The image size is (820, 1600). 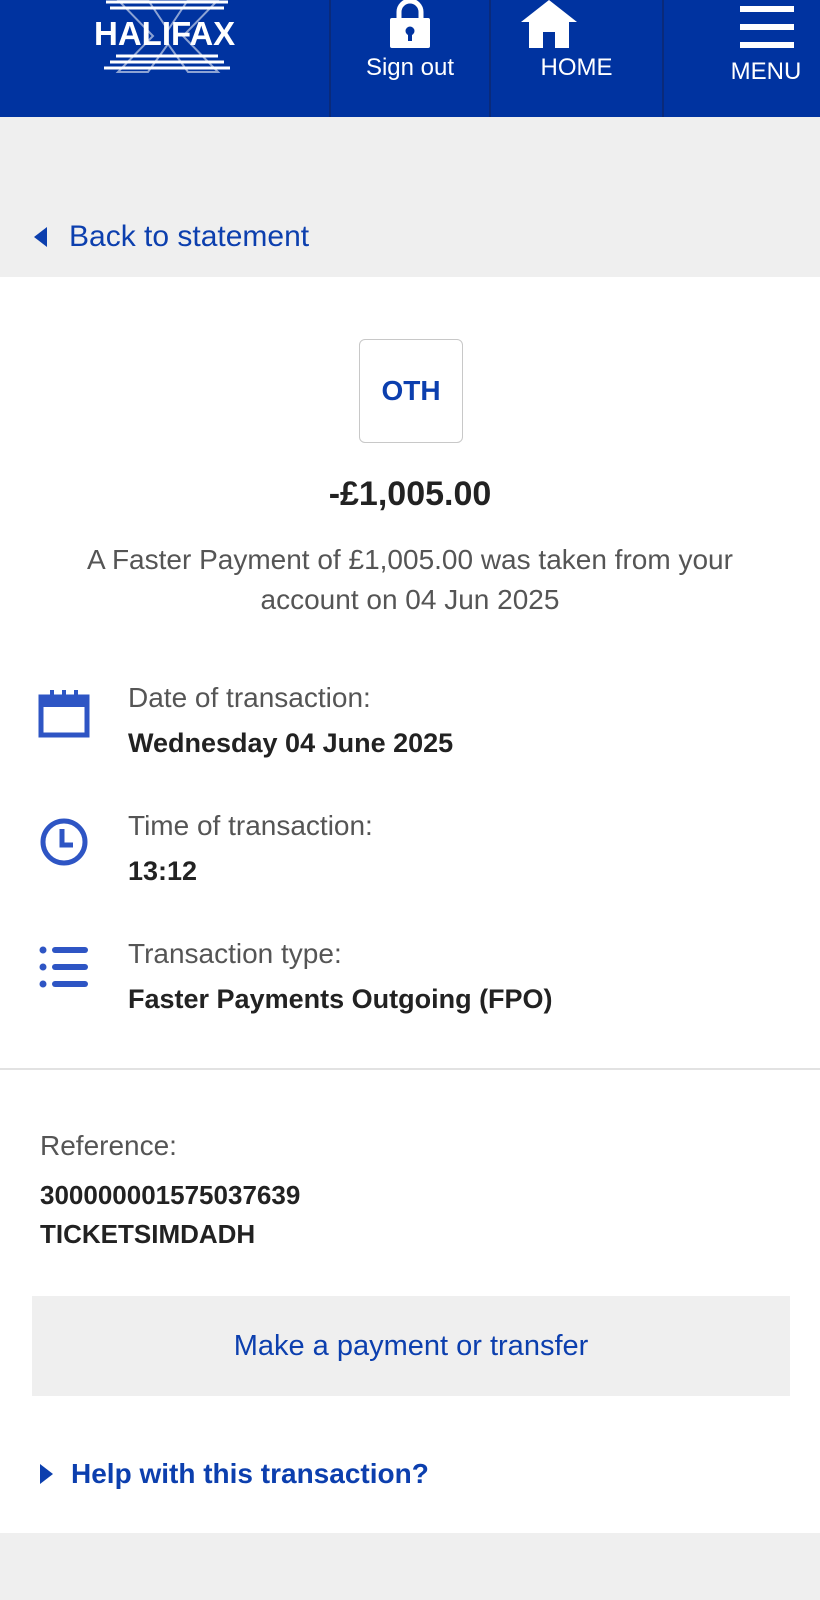 What do you see at coordinates (235, 953) in the screenshot?
I see `type-label: Transaction type:` at bounding box center [235, 953].